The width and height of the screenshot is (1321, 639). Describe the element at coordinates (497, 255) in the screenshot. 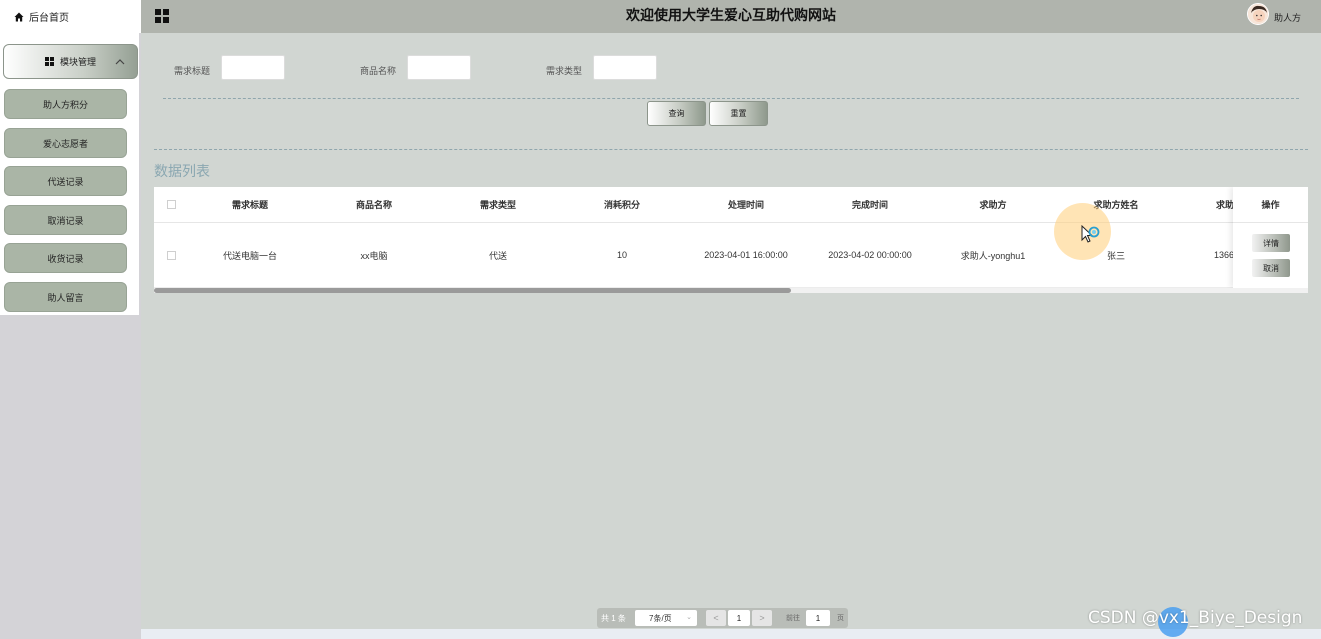

I see `table-cell: 代送` at that location.